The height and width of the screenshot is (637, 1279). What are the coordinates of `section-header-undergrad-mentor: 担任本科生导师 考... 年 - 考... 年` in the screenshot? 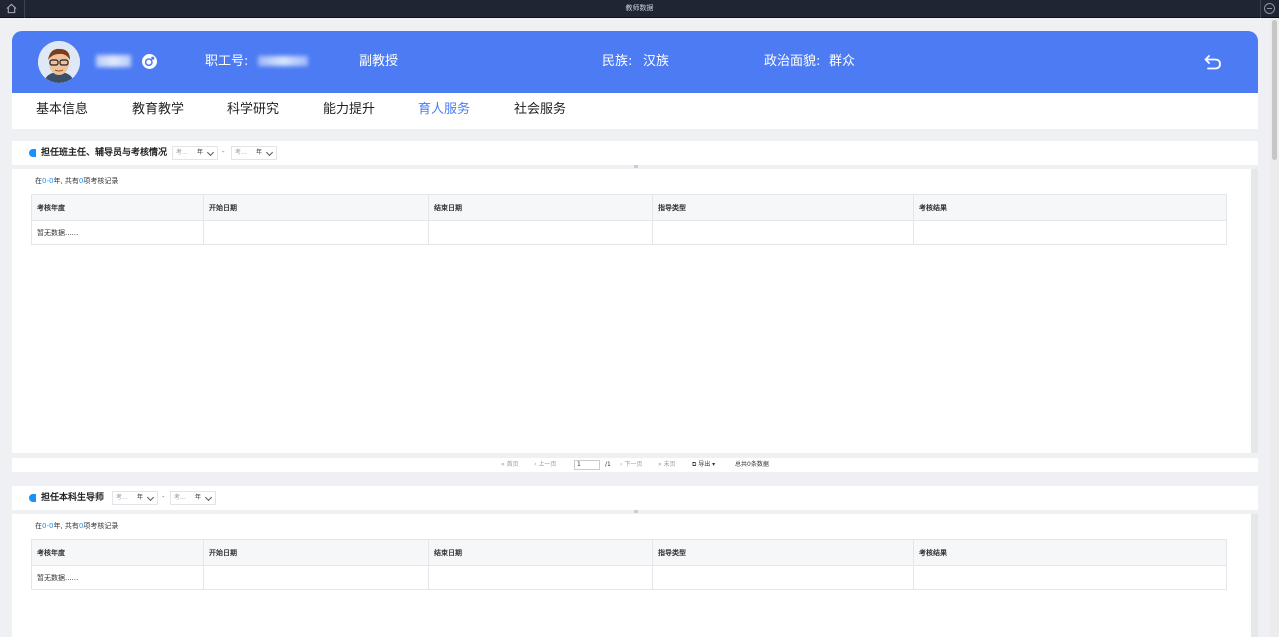 It's located at (635, 498).